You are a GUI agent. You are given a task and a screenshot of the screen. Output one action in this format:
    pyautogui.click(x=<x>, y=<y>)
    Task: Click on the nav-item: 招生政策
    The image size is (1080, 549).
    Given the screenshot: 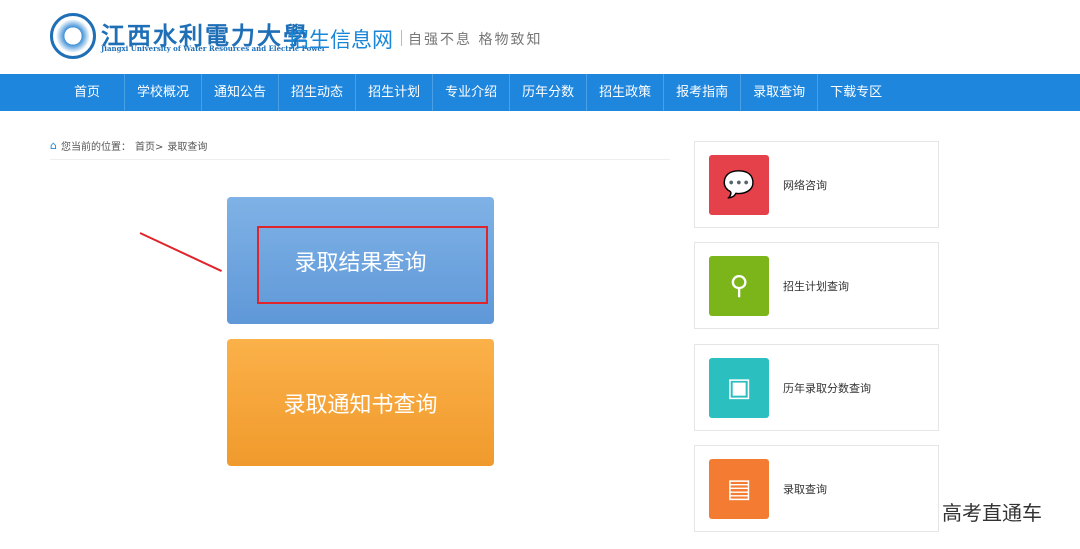 What is the action you would take?
    pyautogui.click(x=626, y=92)
    